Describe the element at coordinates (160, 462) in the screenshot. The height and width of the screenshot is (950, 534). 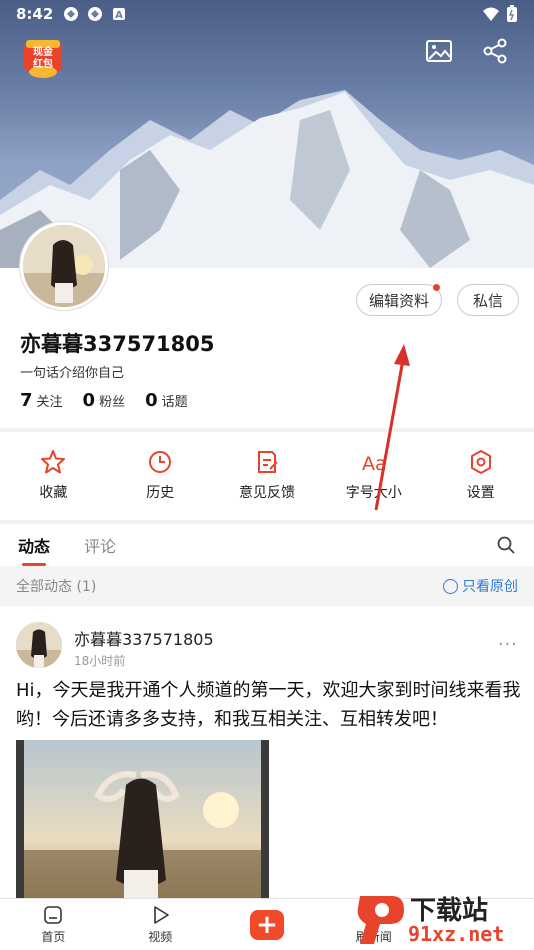
I see `clock-icon` at that location.